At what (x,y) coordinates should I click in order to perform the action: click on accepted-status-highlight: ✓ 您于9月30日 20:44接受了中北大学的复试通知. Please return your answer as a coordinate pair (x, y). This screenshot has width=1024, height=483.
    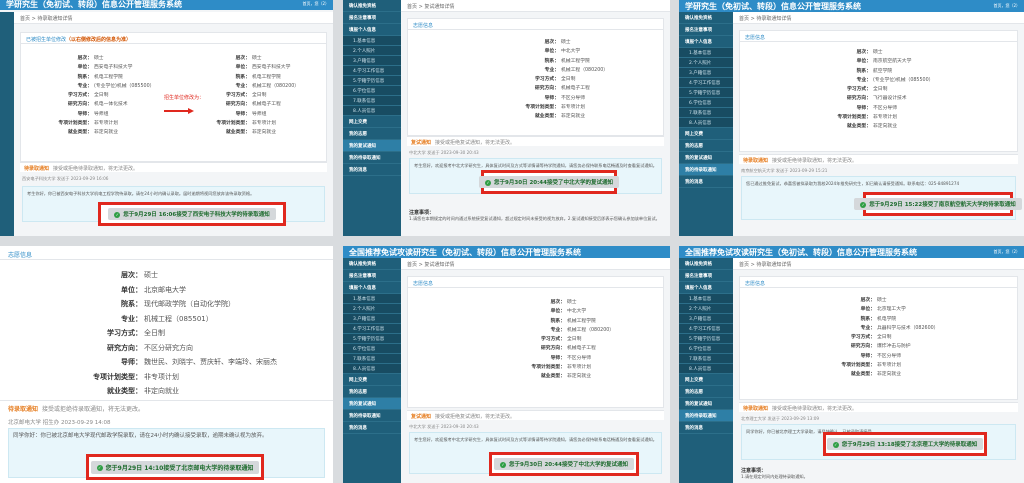
    Looking at the image, I should click on (564, 464).